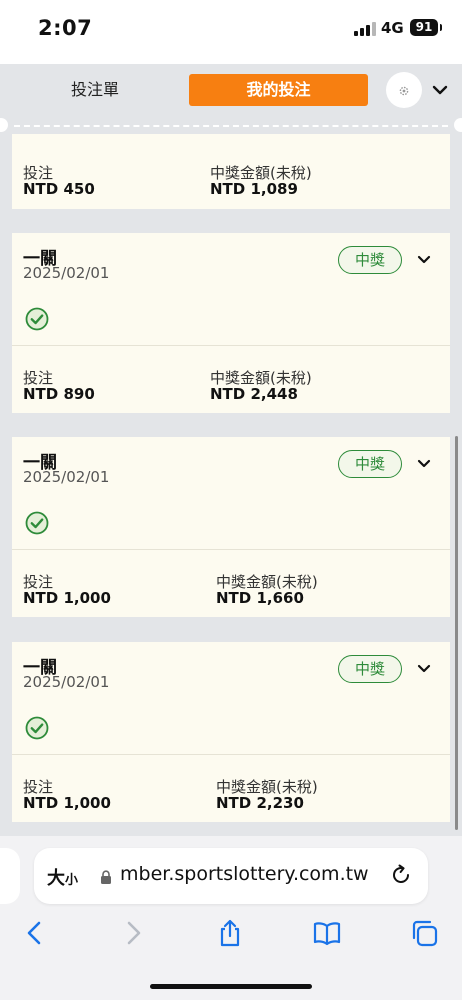  What do you see at coordinates (106, 877) in the screenshot?
I see `lock-icon` at bounding box center [106, 877].